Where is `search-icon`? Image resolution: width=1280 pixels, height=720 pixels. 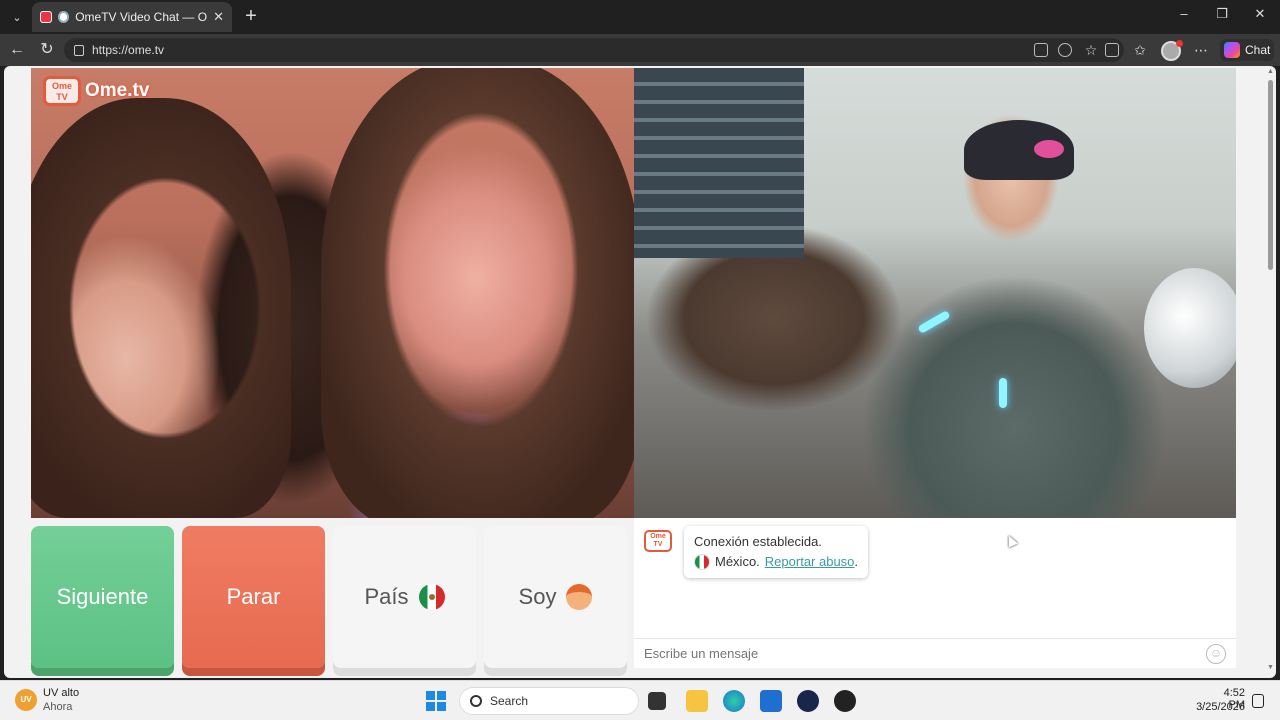
search-icon is located at coordinates (476, 701).